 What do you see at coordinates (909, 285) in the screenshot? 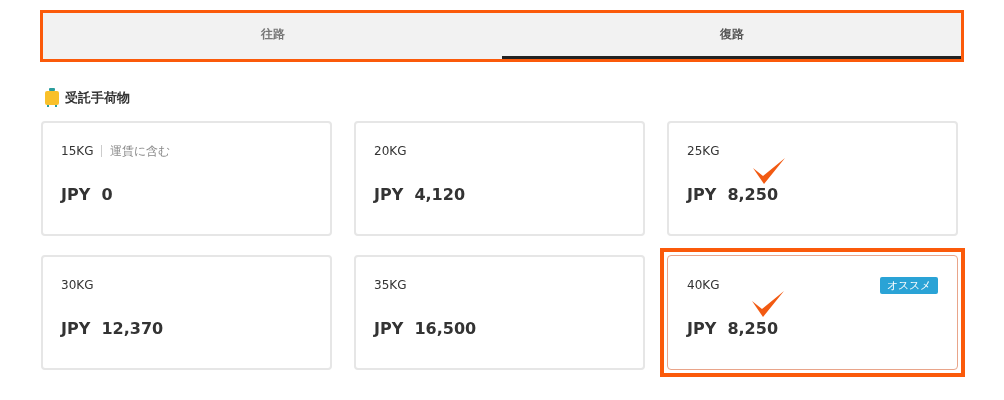
I see `recommended-badge: オススメ` at bounding box center [909, 285].